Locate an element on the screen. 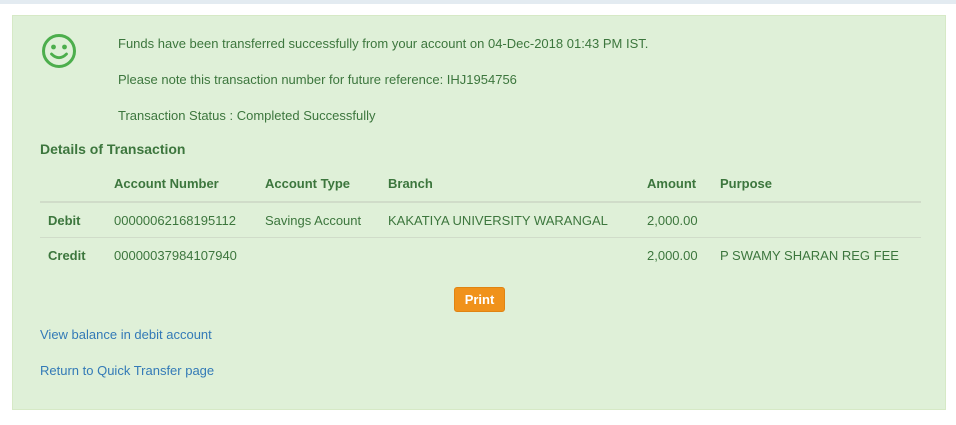 The width and height of the screenshot is (956, 425). branch-cell: KAKATIYA UNIVERSITY WARANGAL is located at coordinates (509, 220).